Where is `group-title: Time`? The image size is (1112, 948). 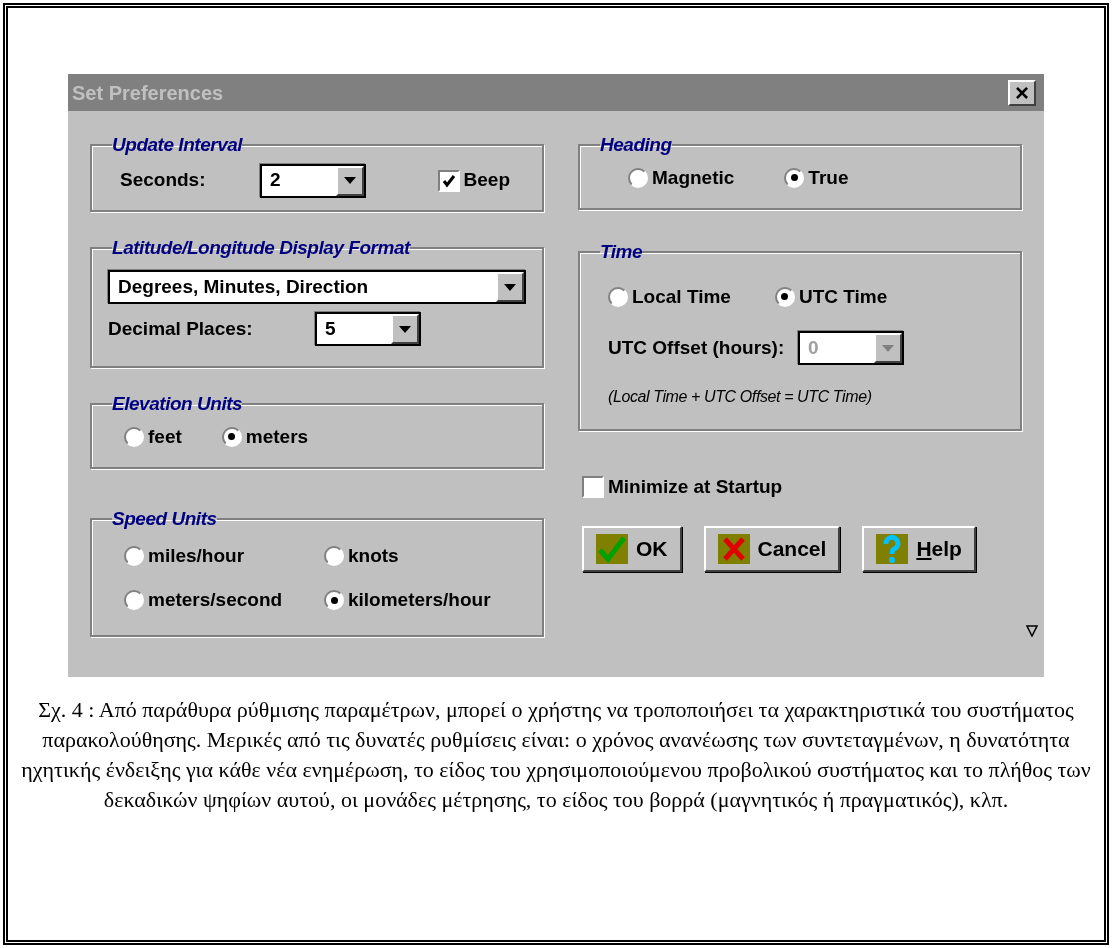 group-title: Time is located at coordinates (621, 252).